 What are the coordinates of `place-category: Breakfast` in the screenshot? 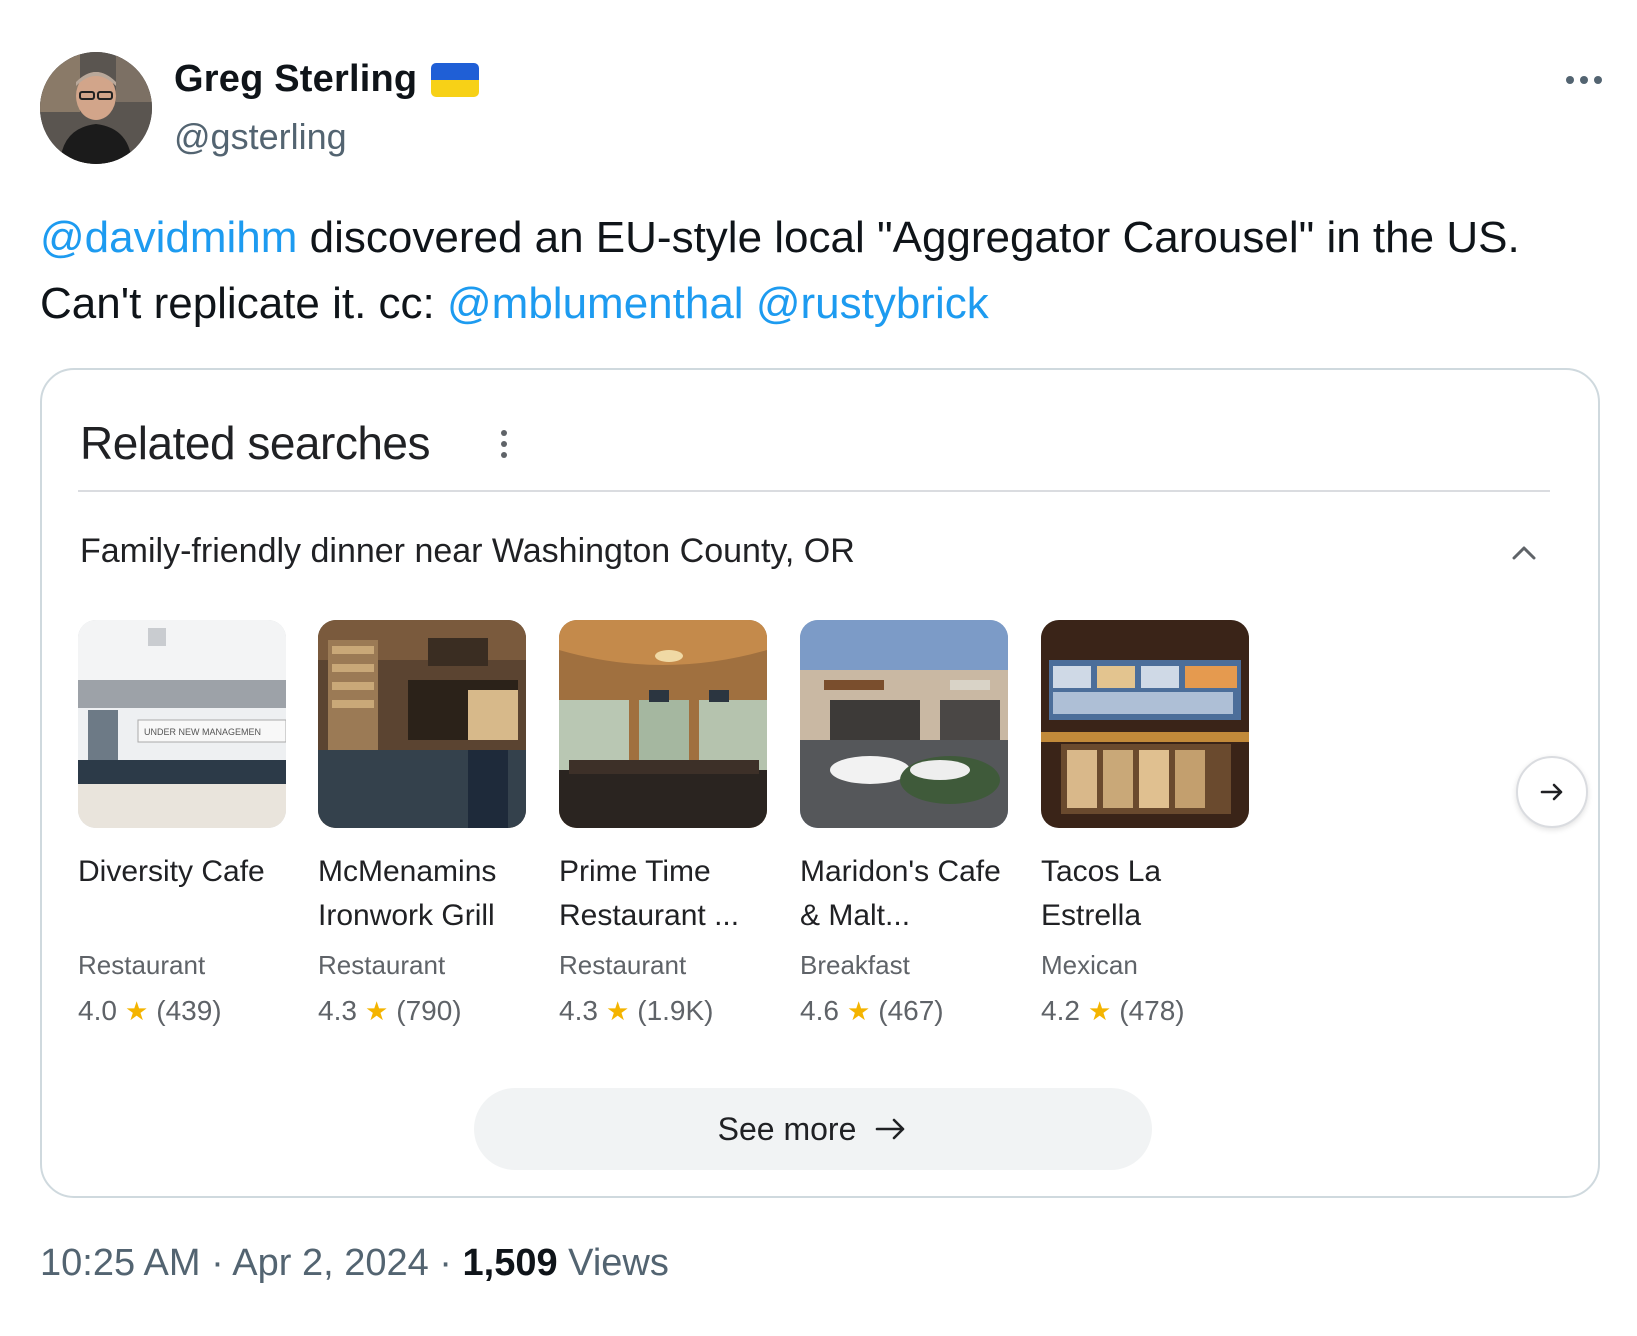 It's located at (855, 965).